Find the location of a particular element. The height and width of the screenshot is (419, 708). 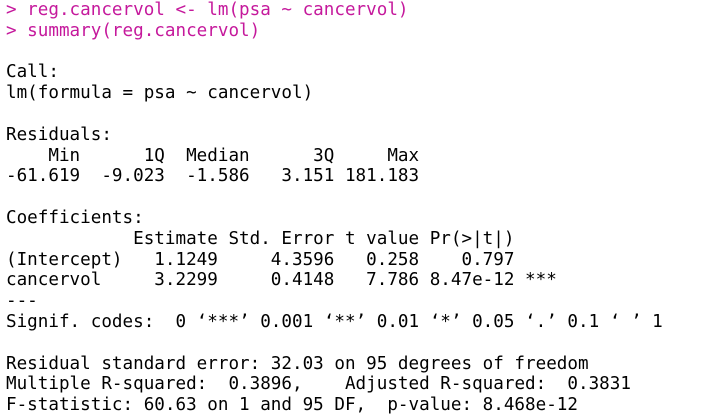

call-formula: lm(formula = psa ~ cancervol) is located at coordinates (160, 93).